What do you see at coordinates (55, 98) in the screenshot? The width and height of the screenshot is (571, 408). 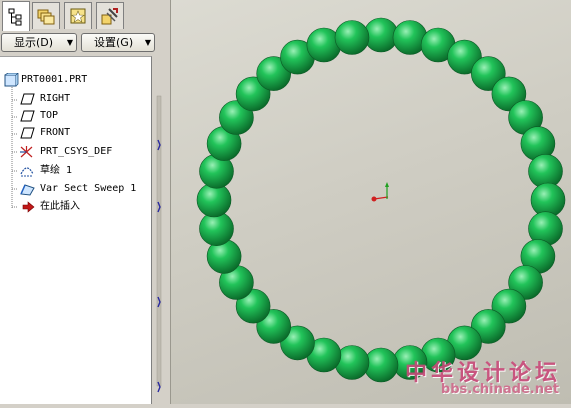 I see `tree-item-label: RIGHT` at bounding box center [55, 98].